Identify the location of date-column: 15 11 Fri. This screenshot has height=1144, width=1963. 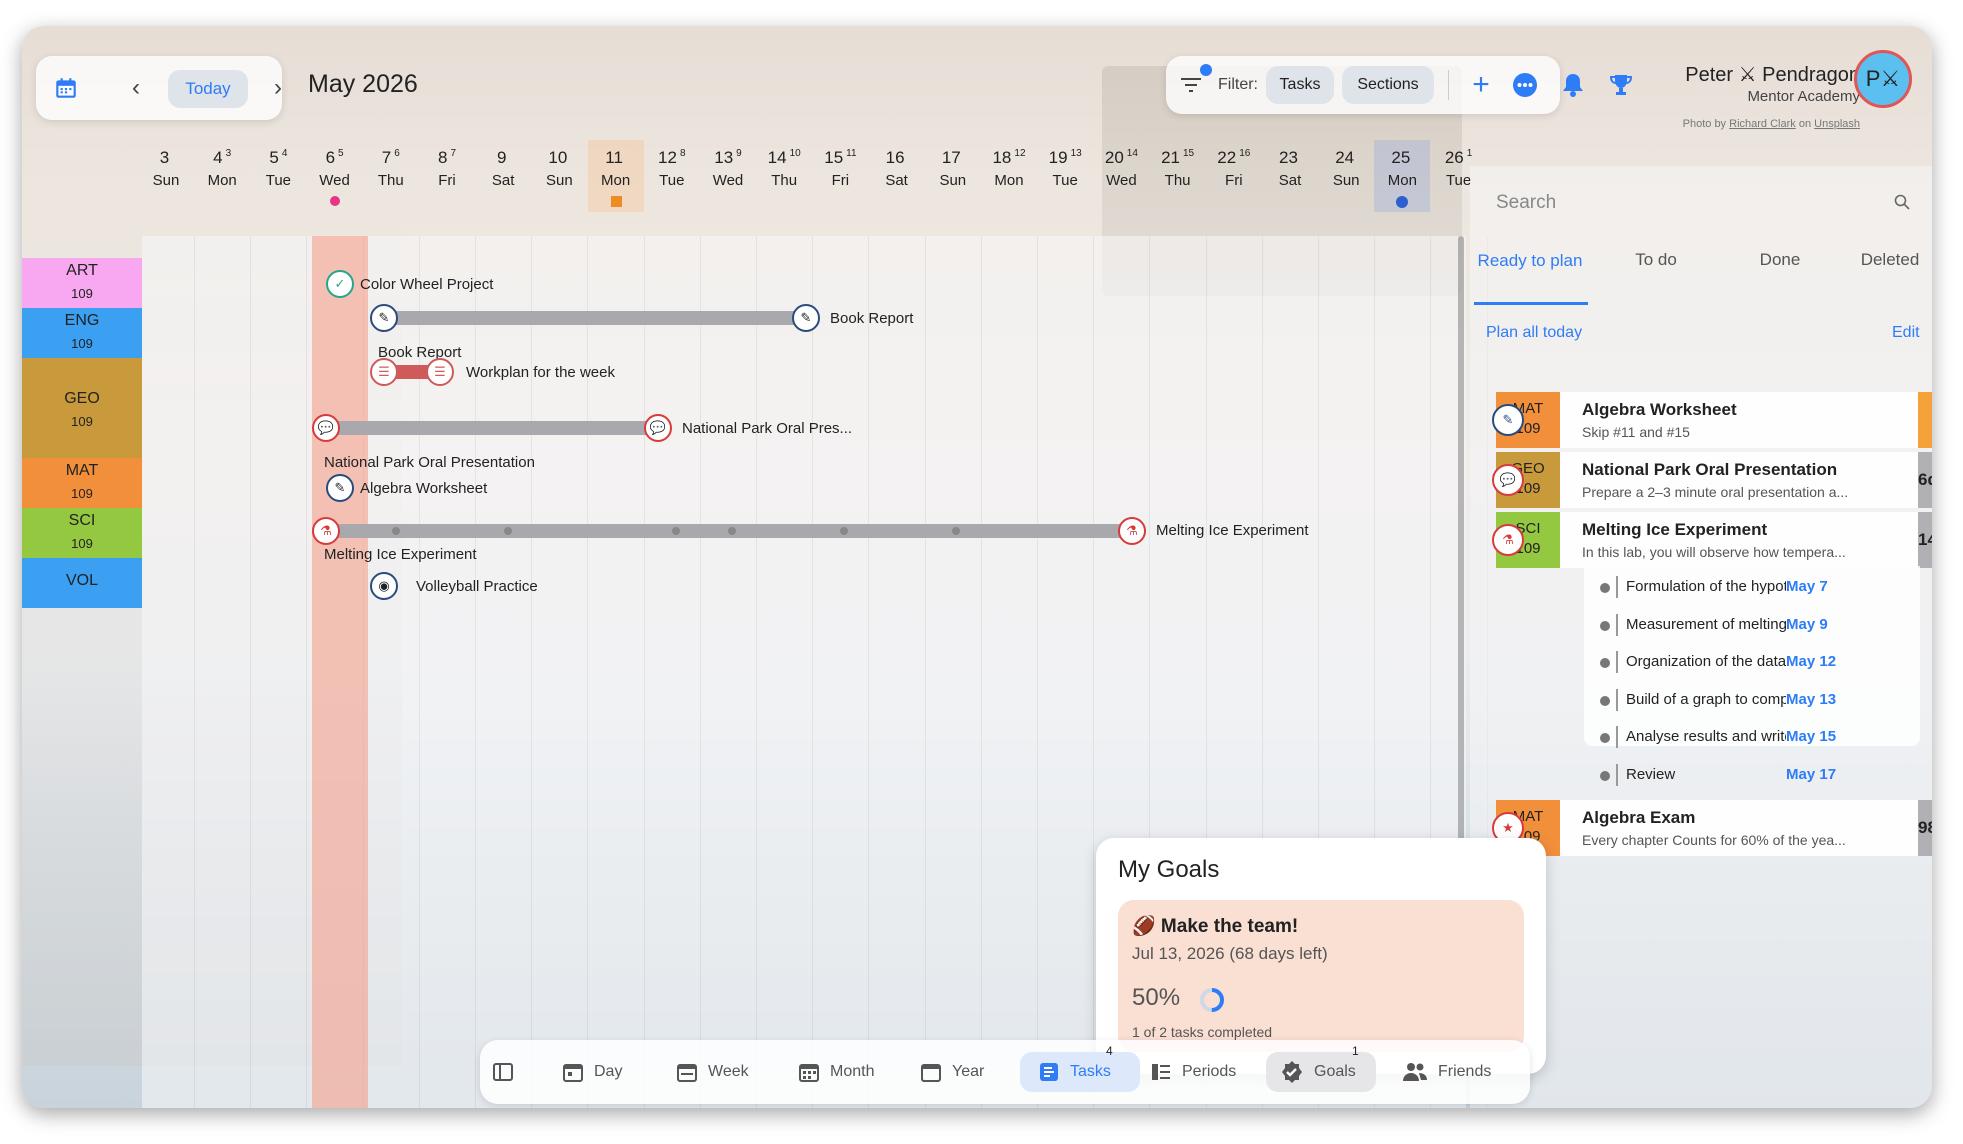
(840, 176).